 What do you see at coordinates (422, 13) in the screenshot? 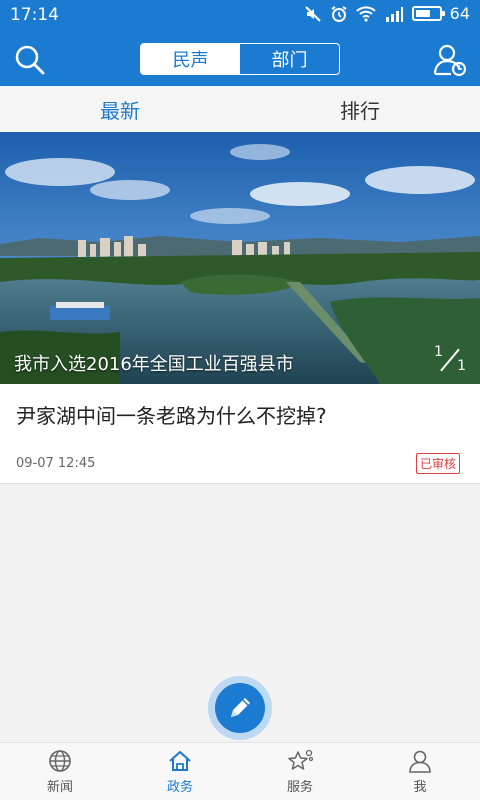
I see `battery-fill` at bounding box center [422, 13].